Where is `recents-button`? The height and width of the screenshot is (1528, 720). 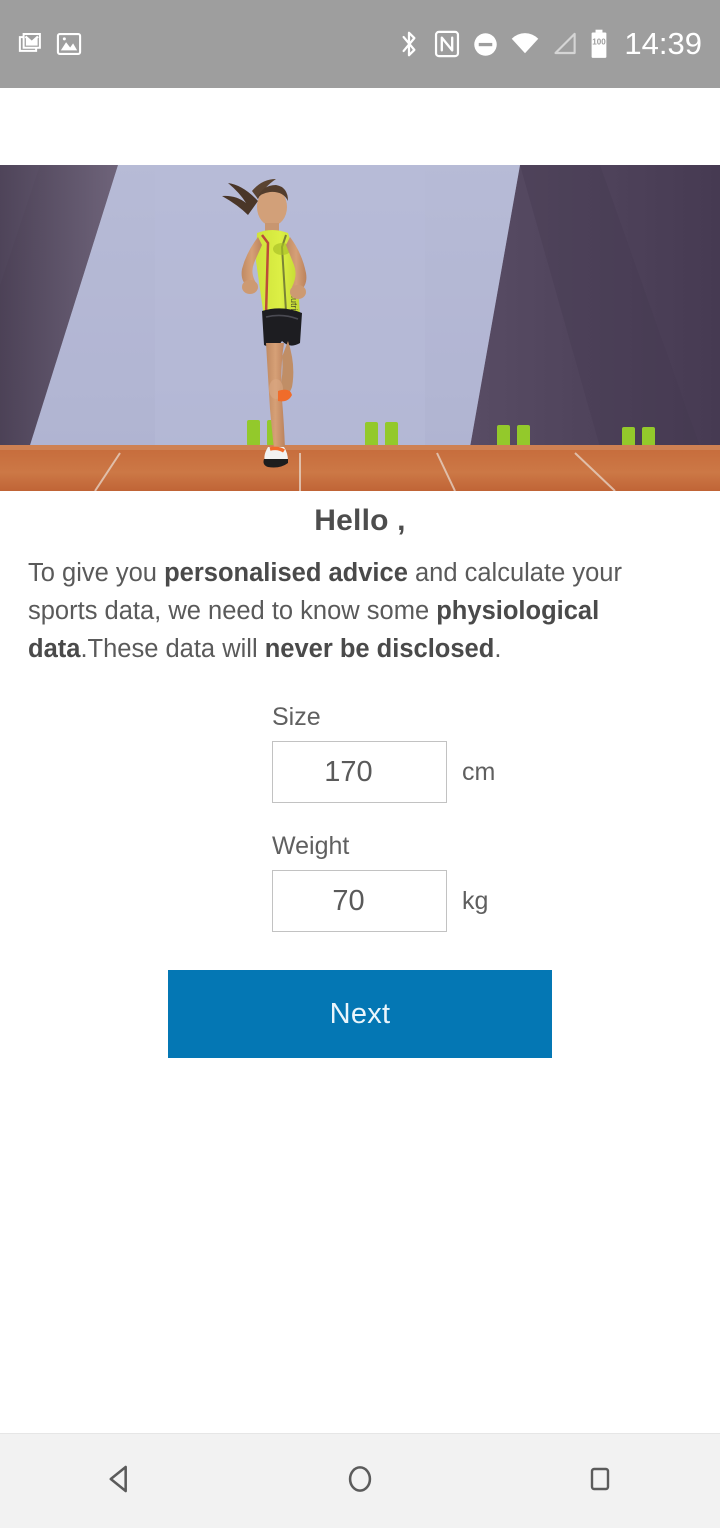
recents-button is located at coordinates (600, 1481).